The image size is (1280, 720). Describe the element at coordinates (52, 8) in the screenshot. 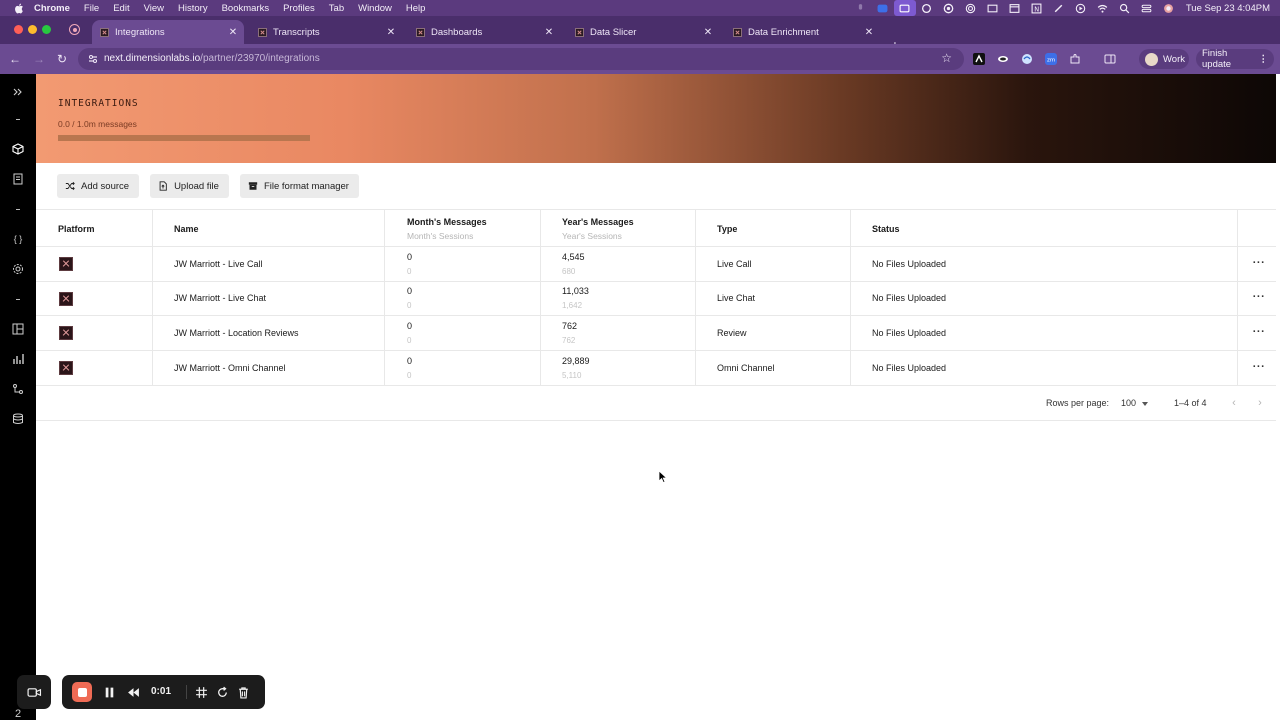

I see `menubar-app-name: Chrome` at that location.